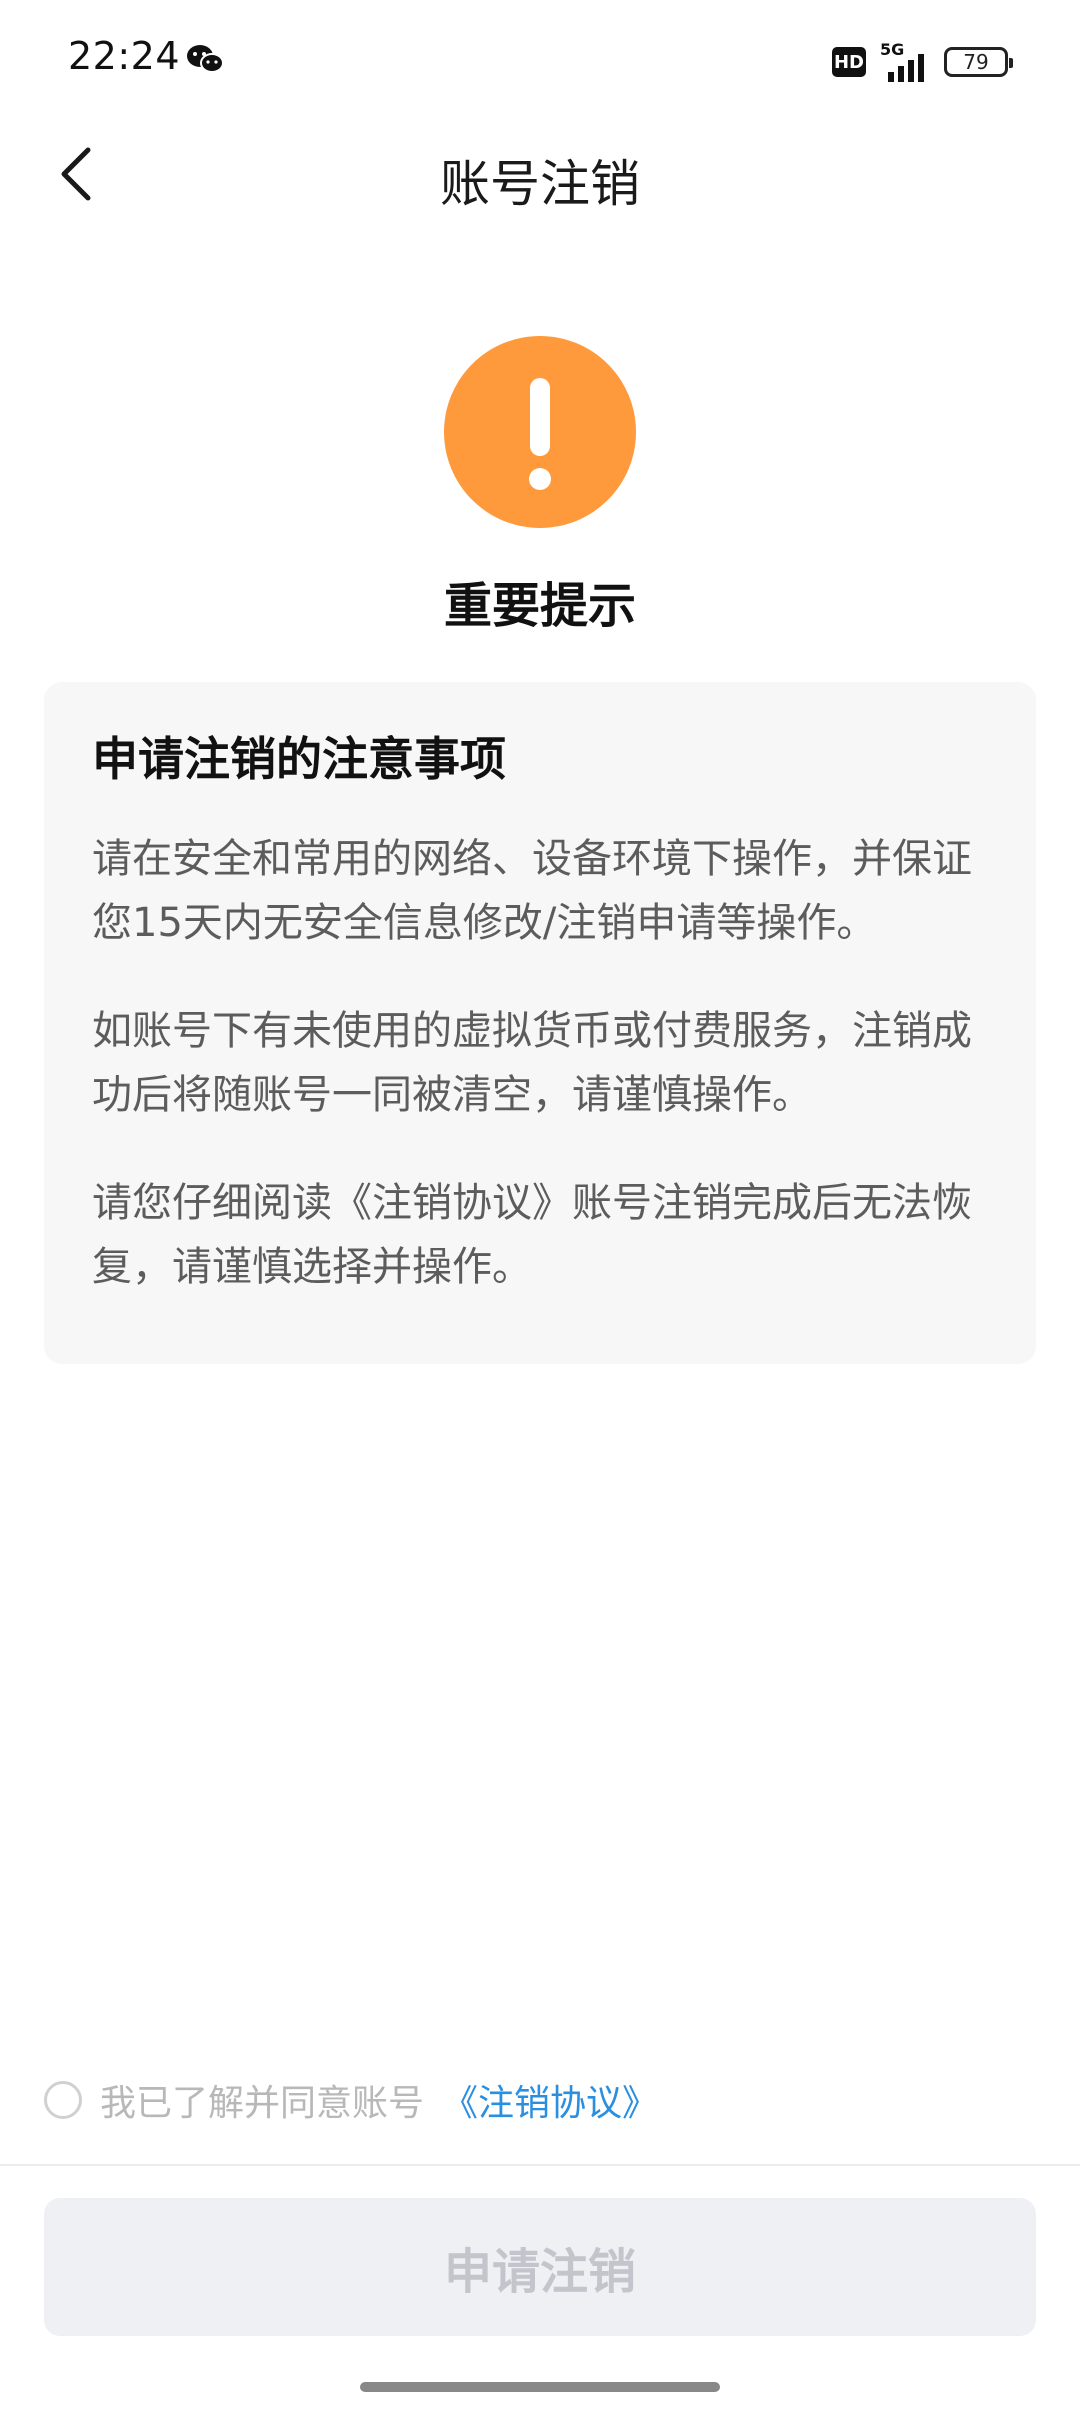 The image size is (1080, 2412). What do you see at coordinates (63, 2100) in the screenshot?
I see `agreement-checkbox` at bounding box center [63, 2100].